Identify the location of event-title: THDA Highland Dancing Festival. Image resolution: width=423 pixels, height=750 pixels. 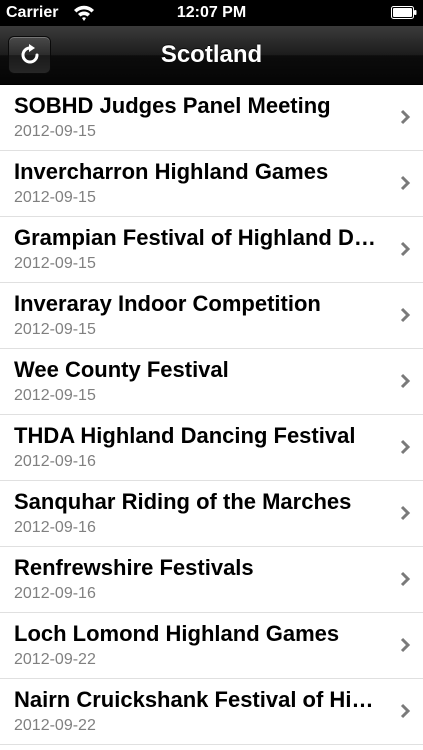
(185, 435).